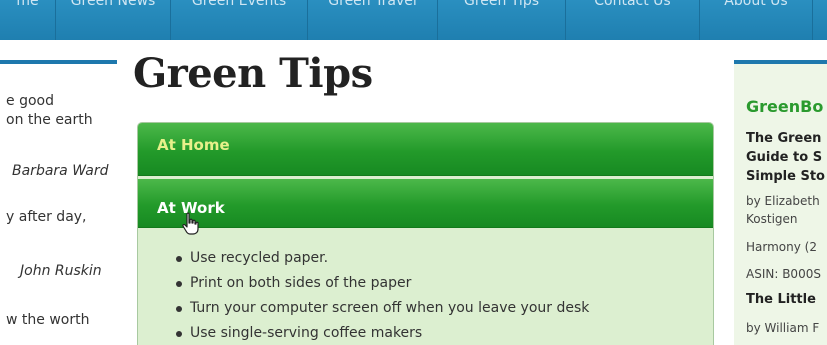 The height and width of the screenshot is (345, 827). What do you see at coordinates (425, 203) in the screenshot?
I see `accordion-header-at-work: At Work` at bounding box center [425, 203].